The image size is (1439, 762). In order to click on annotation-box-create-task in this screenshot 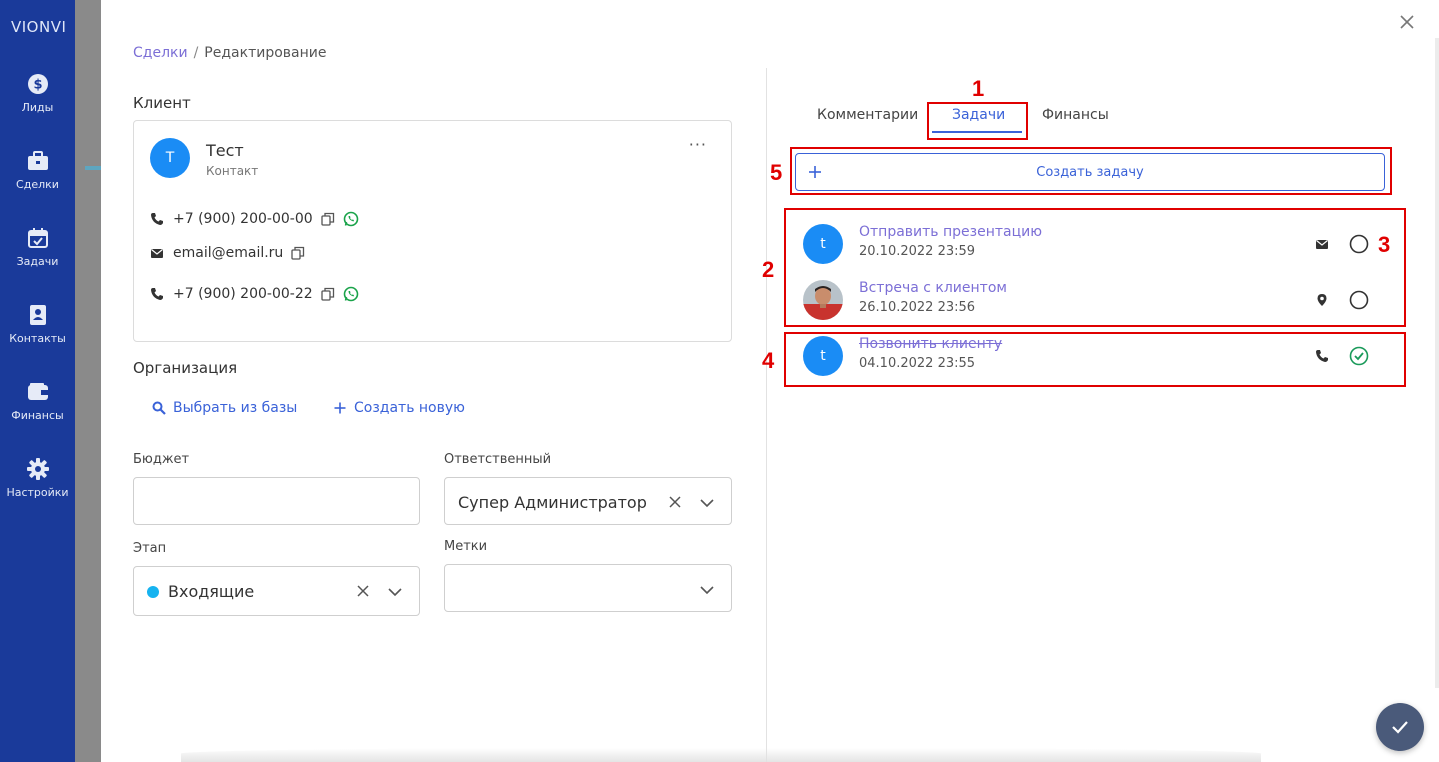, I will do `click(1091, 171)`.